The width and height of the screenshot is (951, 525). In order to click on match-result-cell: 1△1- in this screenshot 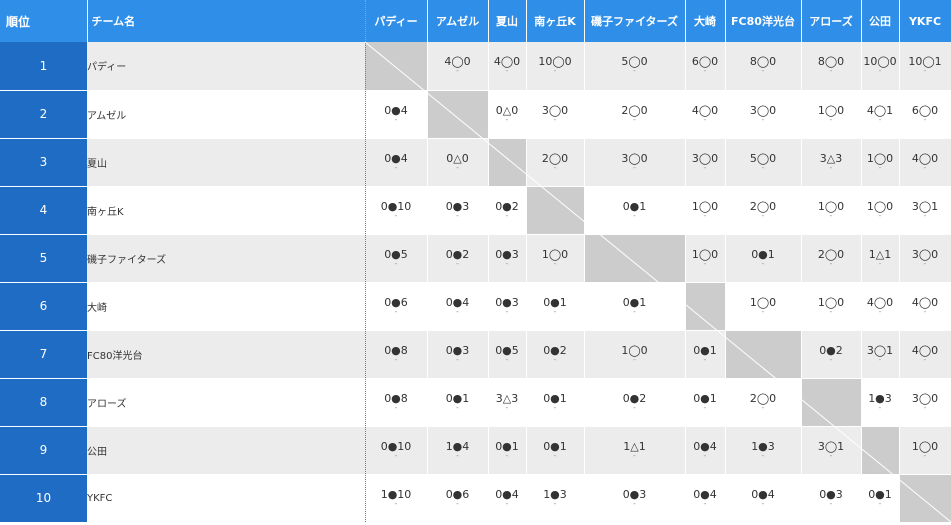, I will do `click(880, 258)`.